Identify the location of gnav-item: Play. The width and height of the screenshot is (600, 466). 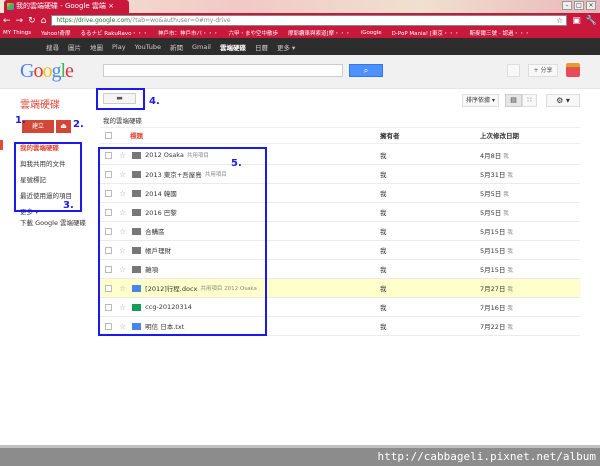
(119, 47).